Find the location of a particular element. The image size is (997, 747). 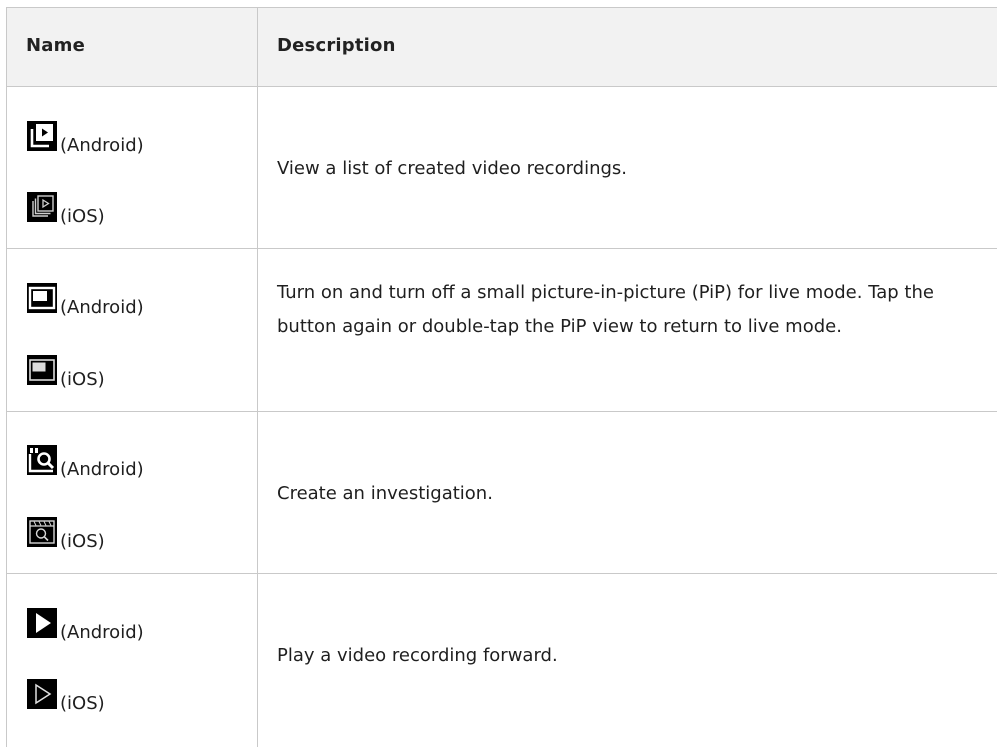

recordings-list-outline-icon is located at coordinates (42, 207).